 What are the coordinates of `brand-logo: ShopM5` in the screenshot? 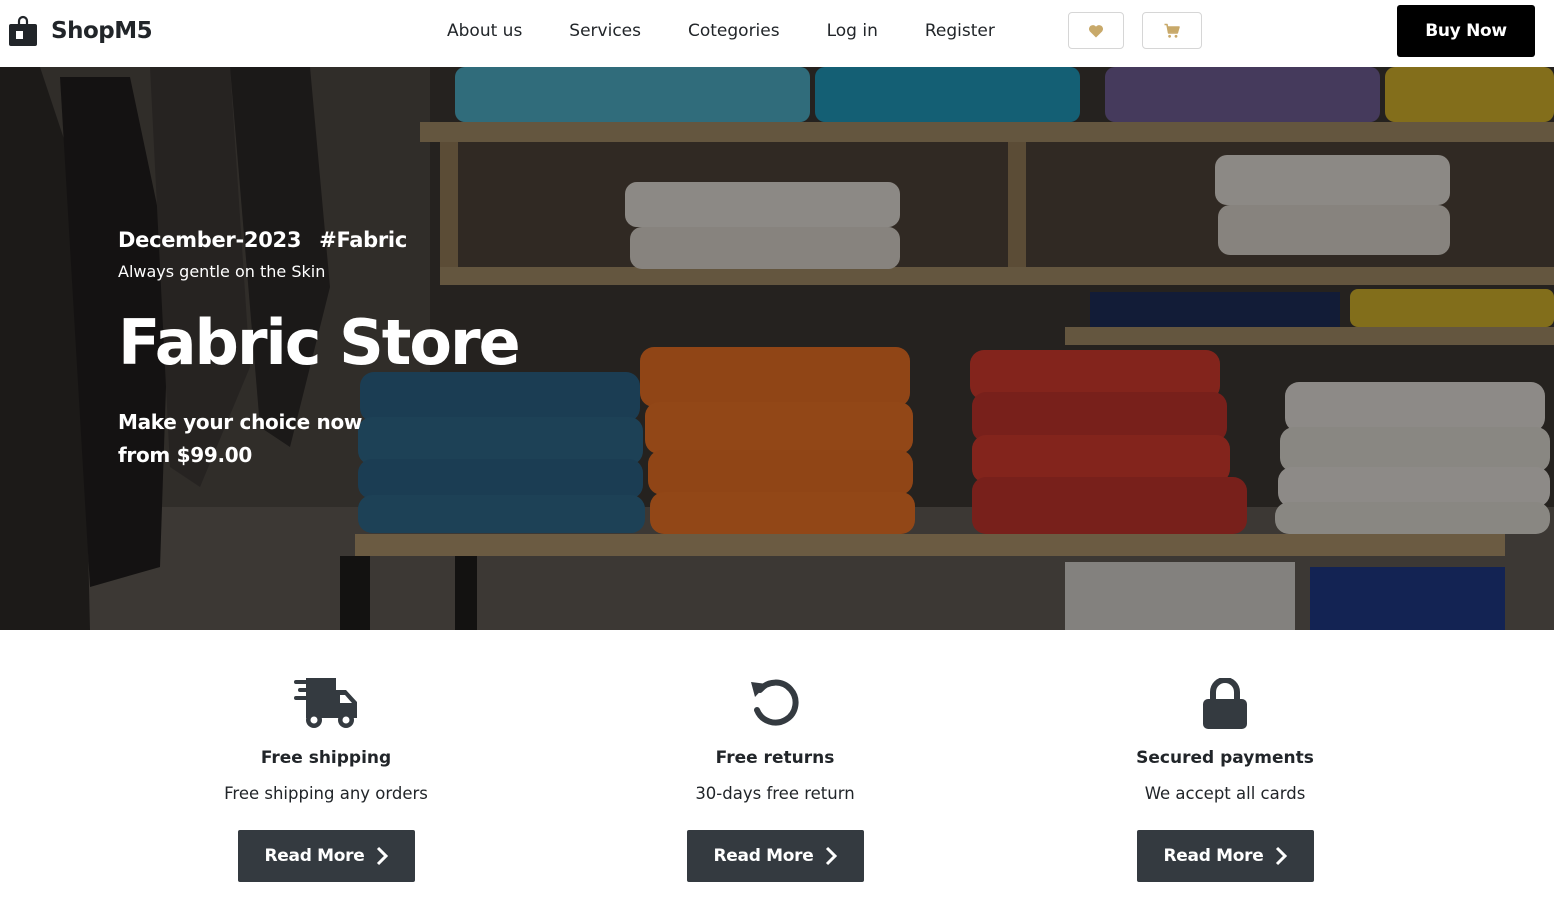 It's located at (80, 31).